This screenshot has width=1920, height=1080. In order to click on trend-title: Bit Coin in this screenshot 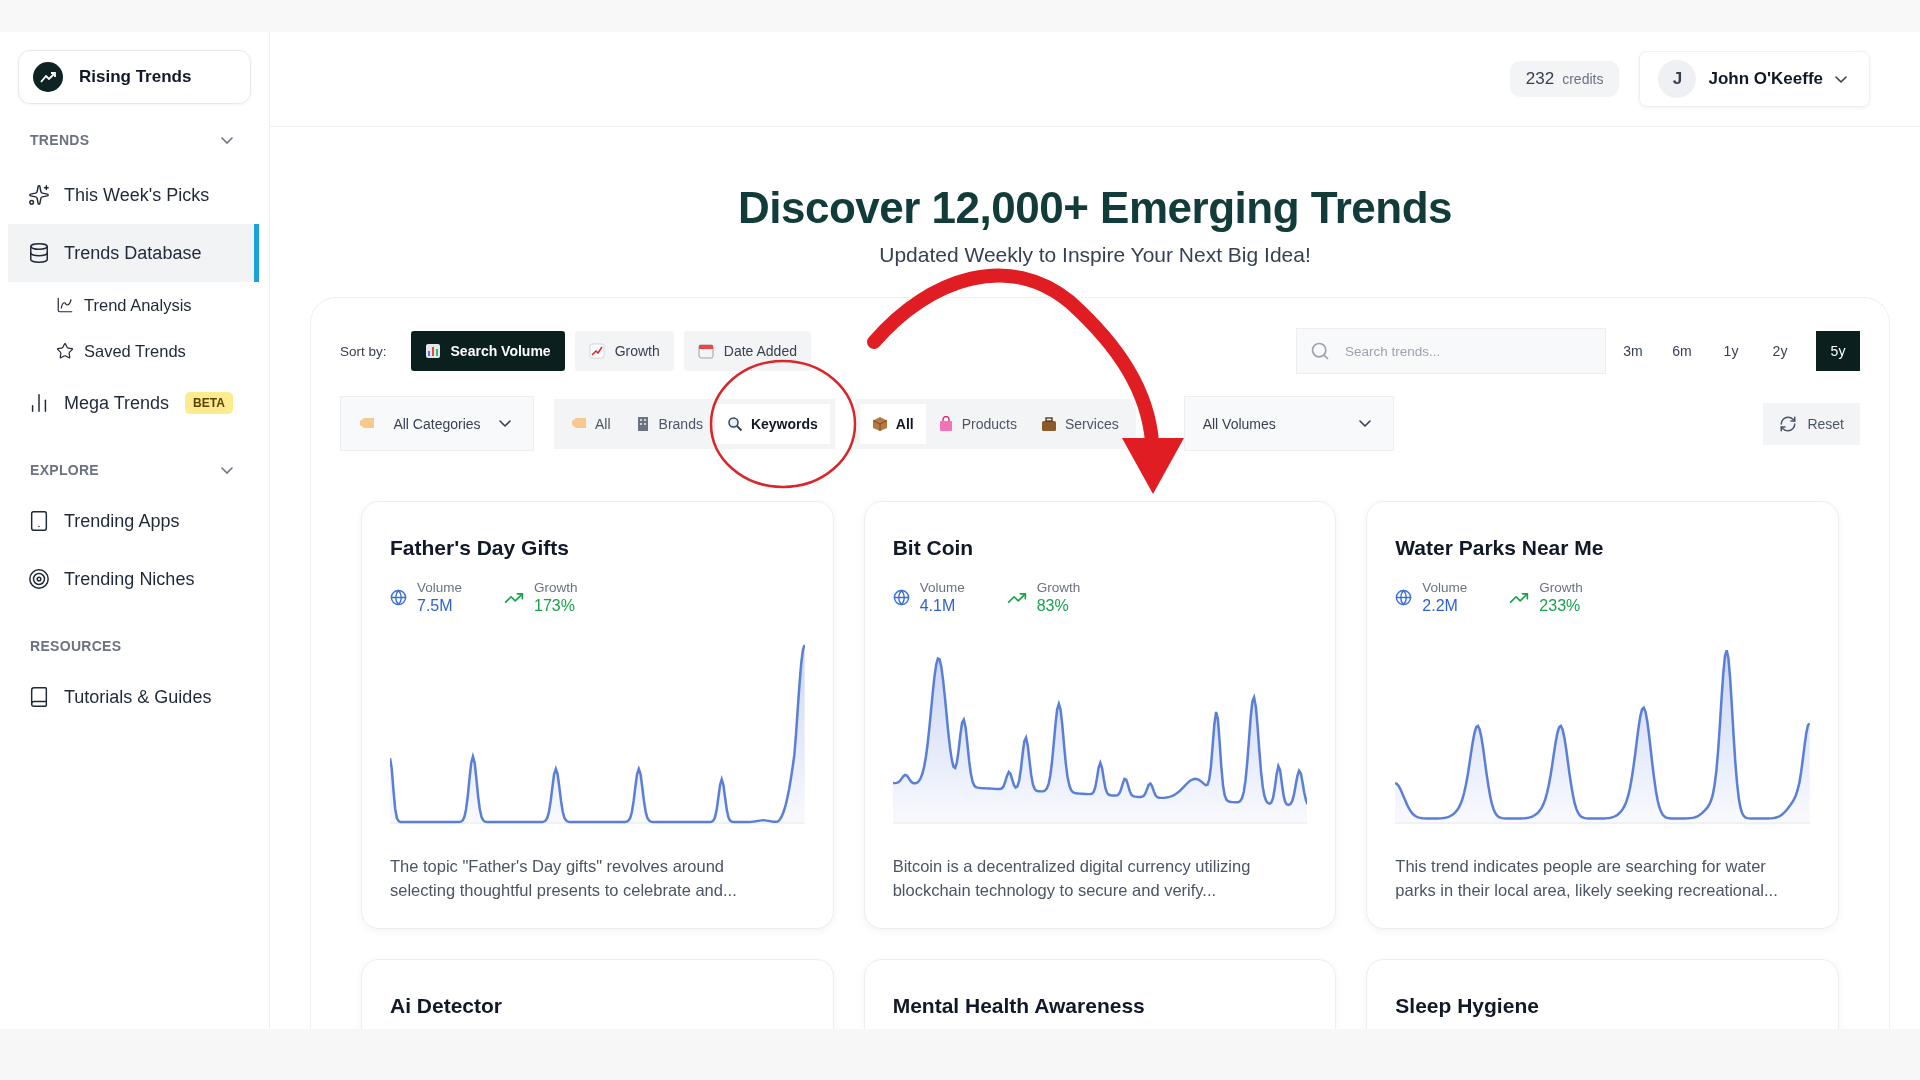, I will do `click(933, 548)`.